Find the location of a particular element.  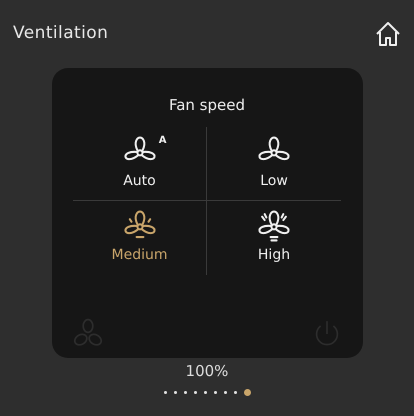

option-label: Medium is located at coordinates (140, 255).